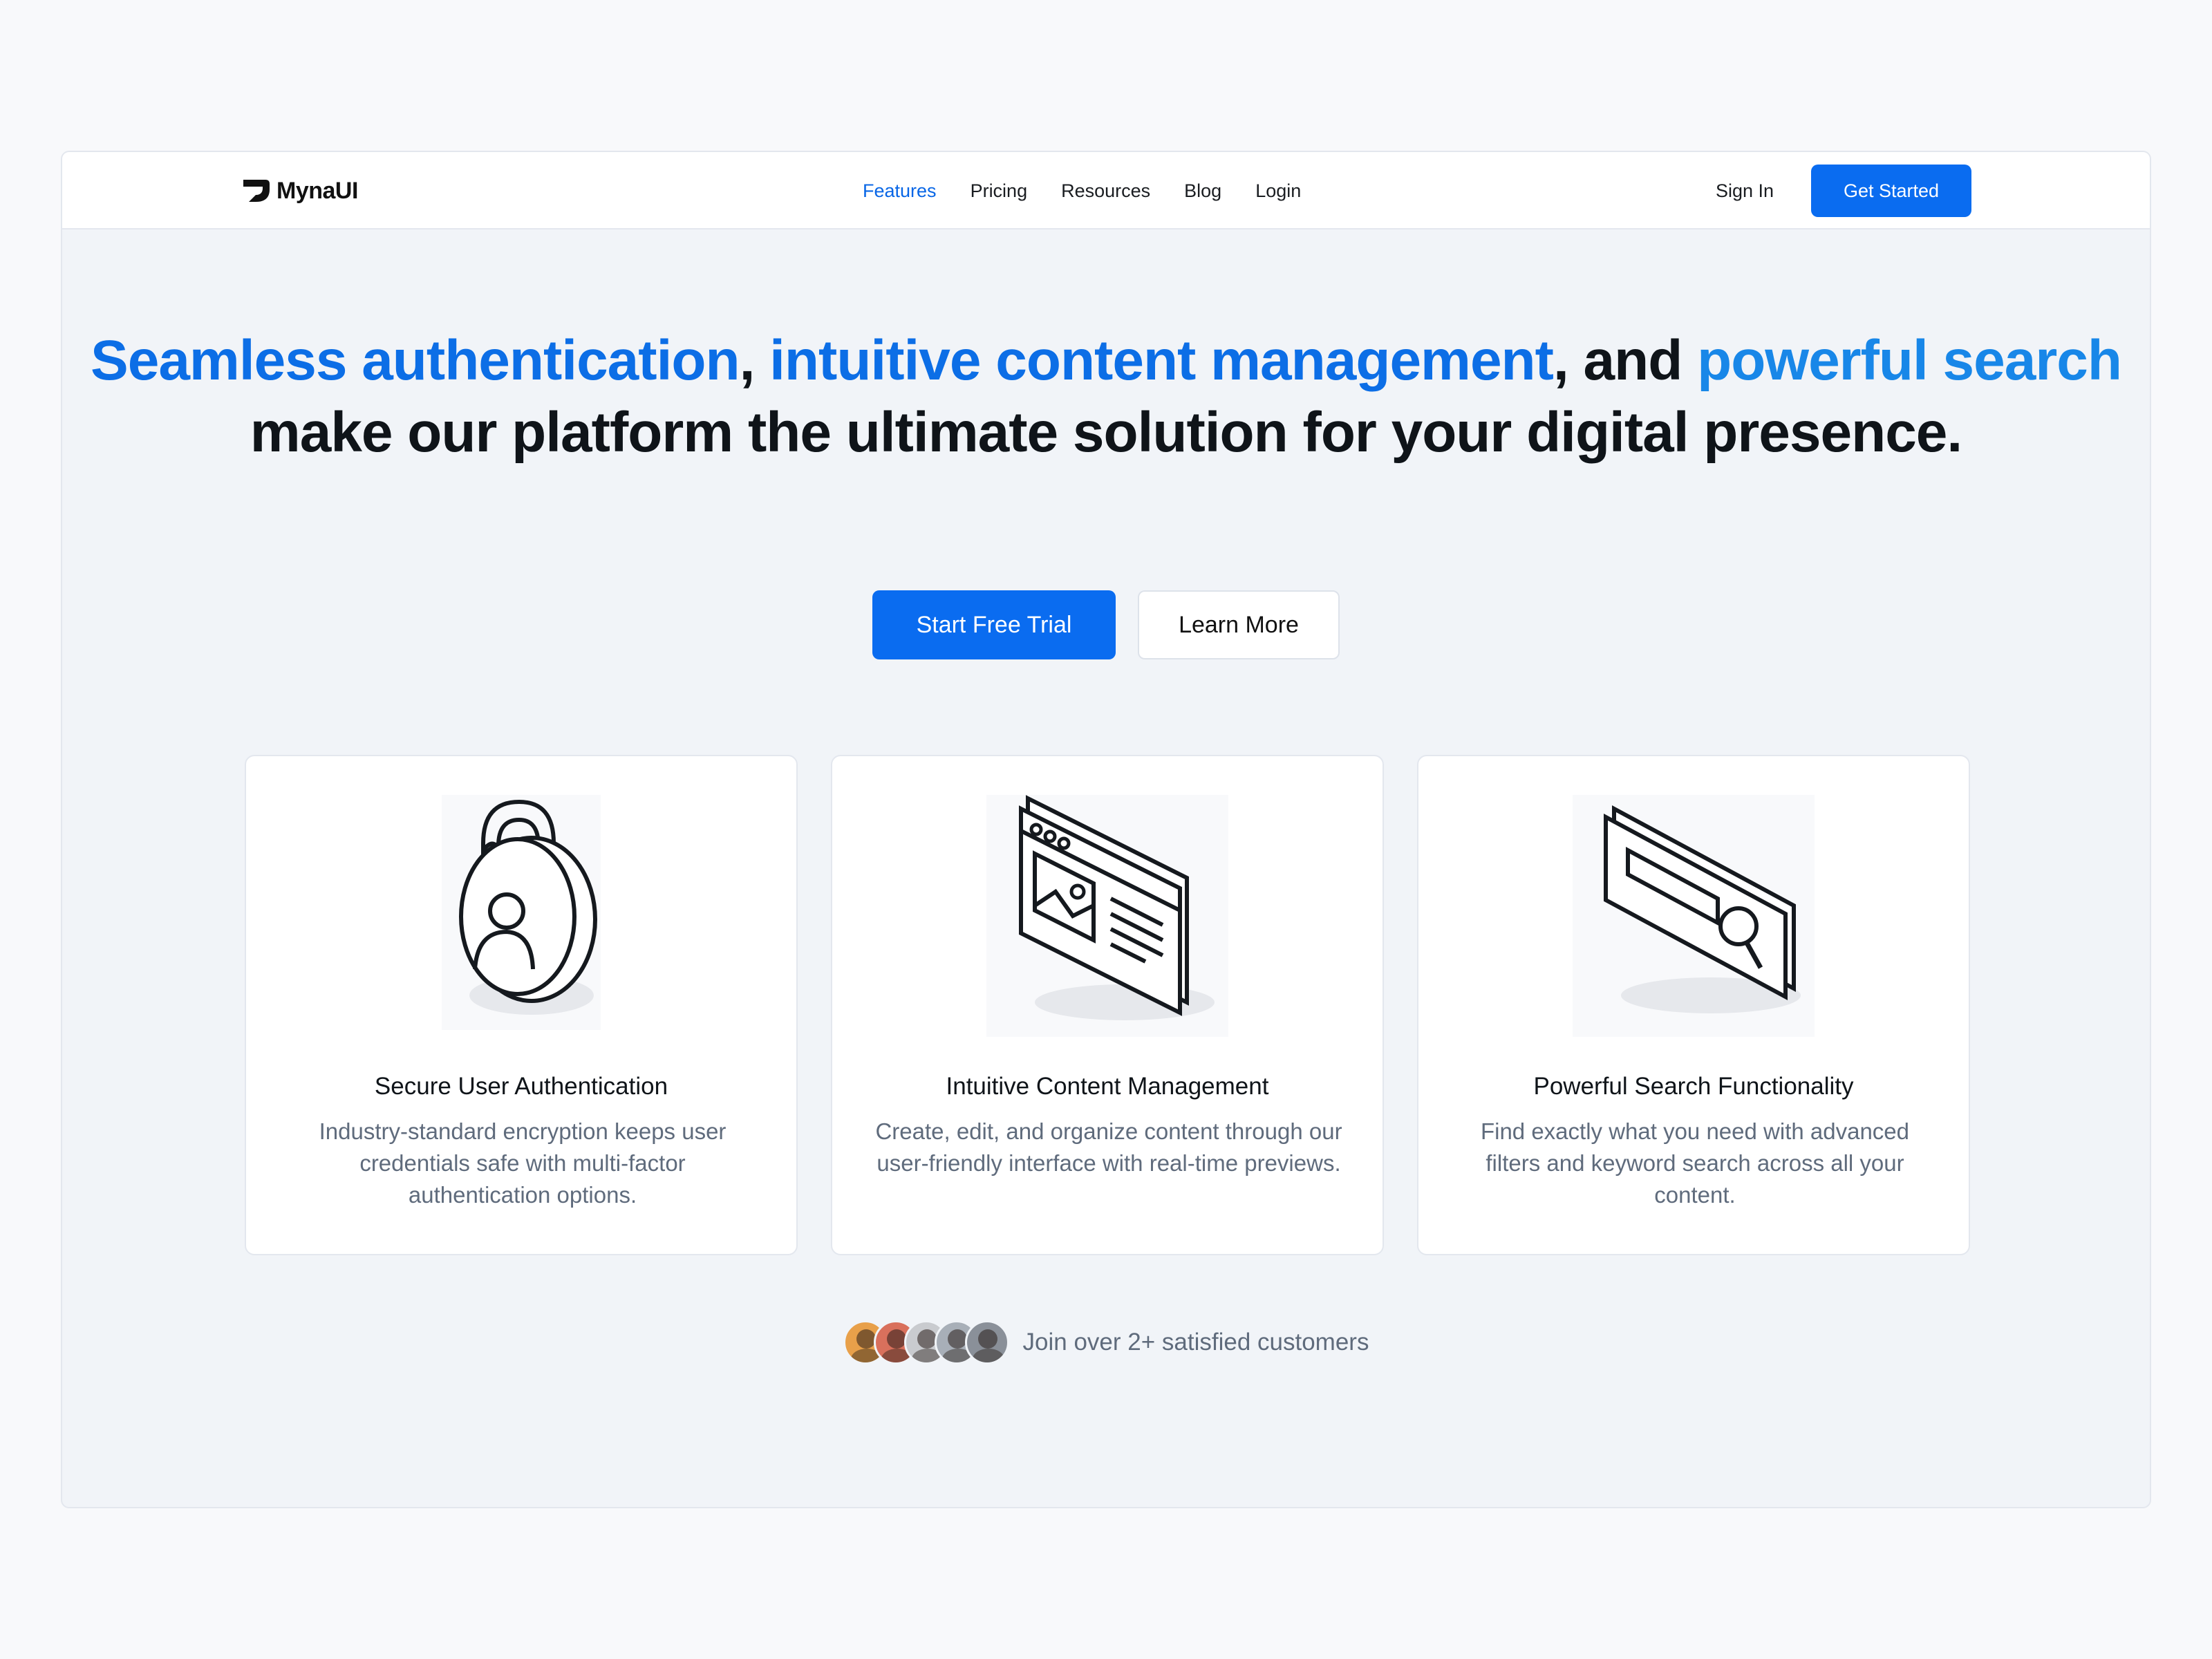  What do you see at coordinates (1278, 191) in the screenshot?
I see `nav-link-login: Login` at bounding box center [1278, 191].